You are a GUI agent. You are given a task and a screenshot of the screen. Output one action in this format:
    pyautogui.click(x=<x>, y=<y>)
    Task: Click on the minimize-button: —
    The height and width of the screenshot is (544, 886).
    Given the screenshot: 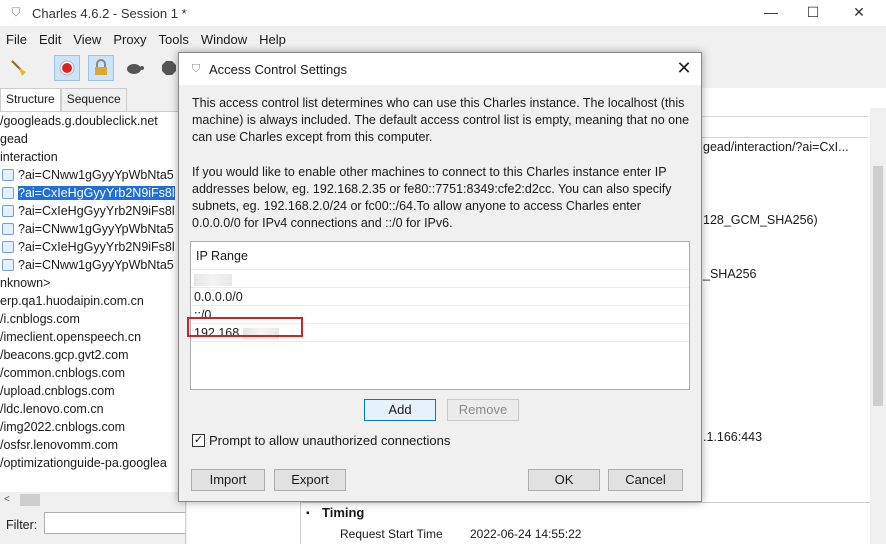 What is the action you would take?
    pyautogui.click(x=771, y=13)
    